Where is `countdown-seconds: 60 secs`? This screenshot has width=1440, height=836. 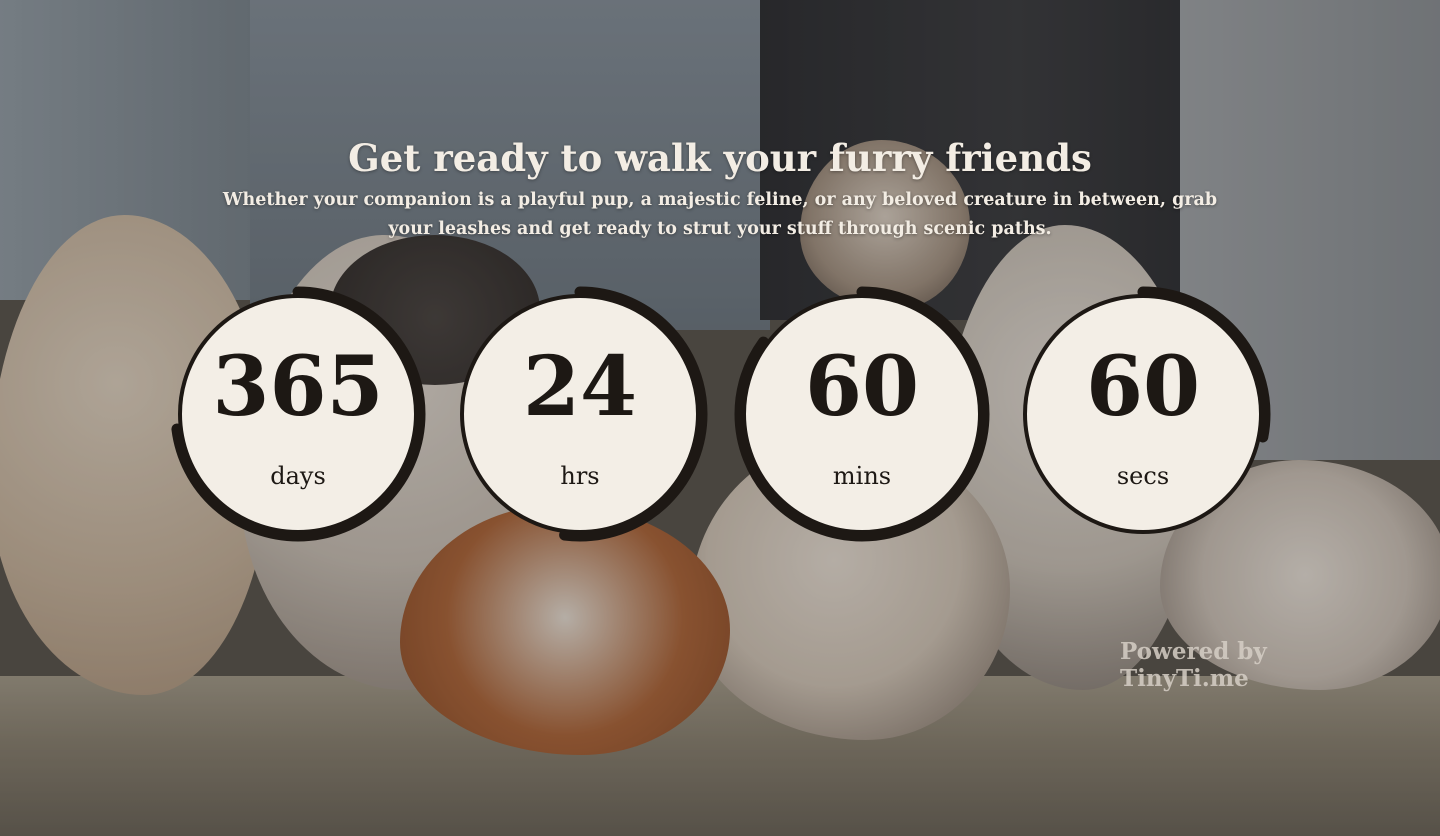
countdown-seconds: 60 secs is located at coordinates (1143, 414).